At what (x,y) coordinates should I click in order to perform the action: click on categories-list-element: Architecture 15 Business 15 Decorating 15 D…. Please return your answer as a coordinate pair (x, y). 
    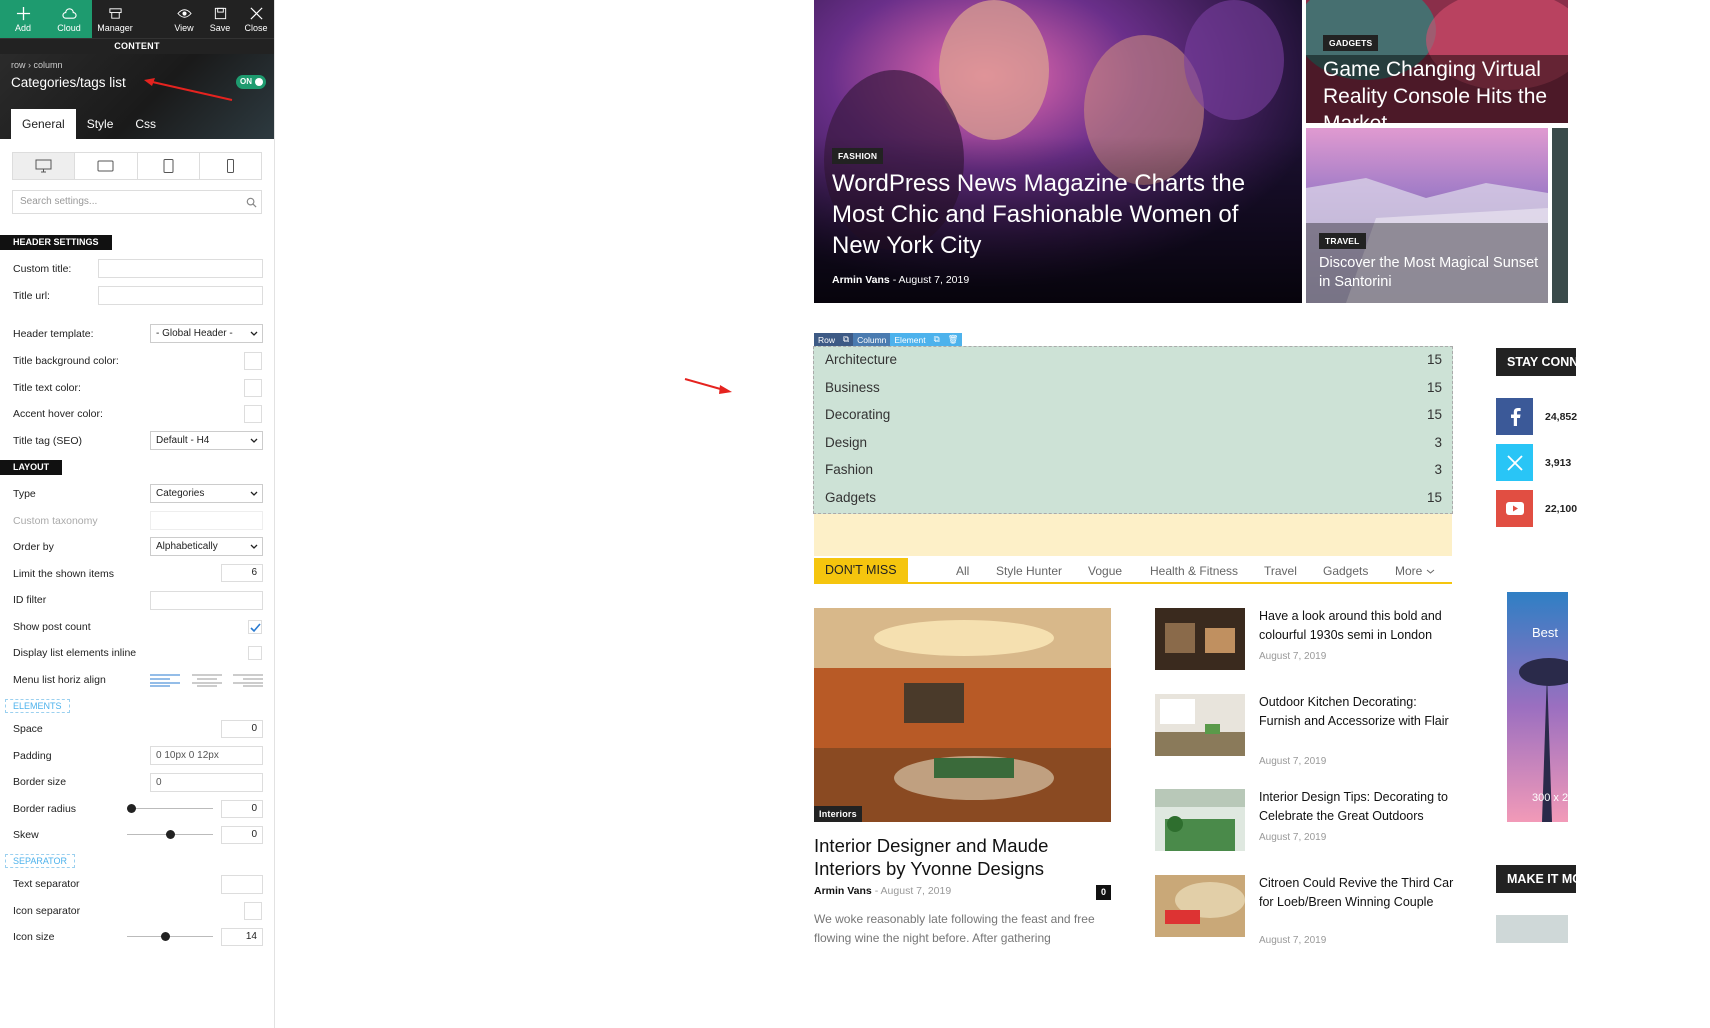
    Looking at the image, I should click on (1133, 430).